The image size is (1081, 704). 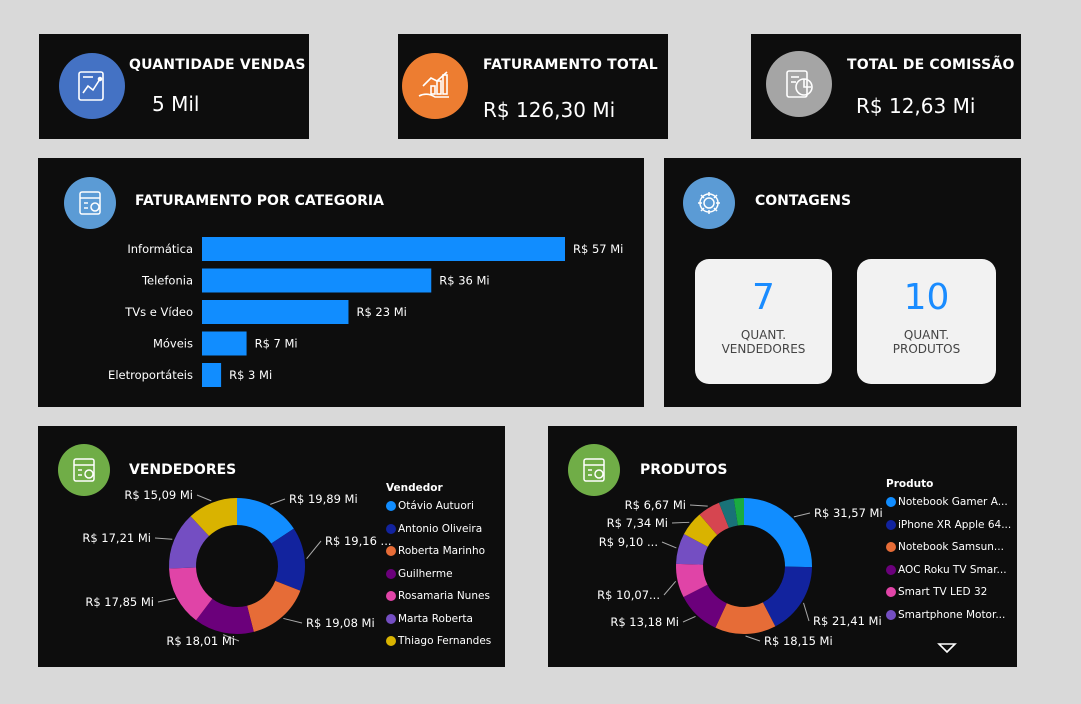 I want to click on category-label: Informática, so click(x=160, y=249).